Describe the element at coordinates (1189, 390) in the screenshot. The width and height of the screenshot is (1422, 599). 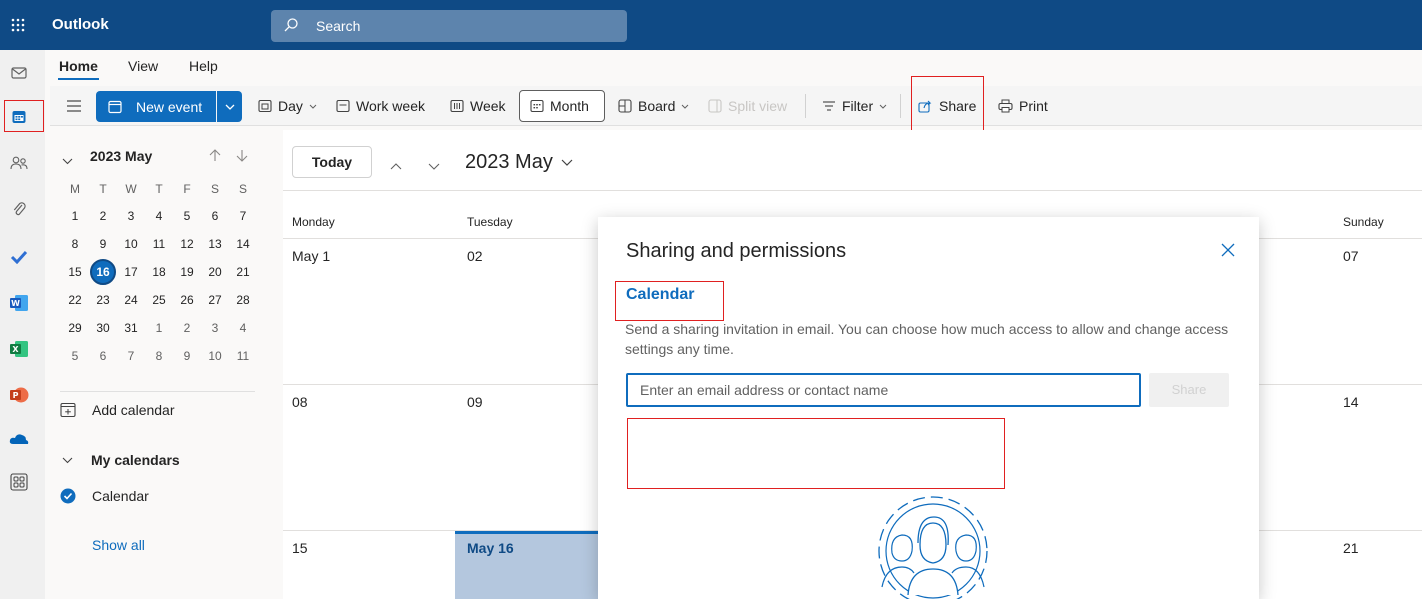
I see `dialog-share-button: Share` at that location.